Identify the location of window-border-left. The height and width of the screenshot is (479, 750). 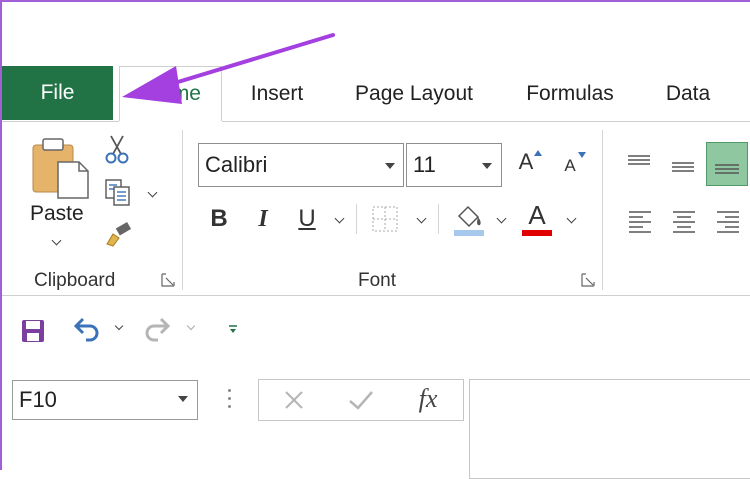
(1, 235).